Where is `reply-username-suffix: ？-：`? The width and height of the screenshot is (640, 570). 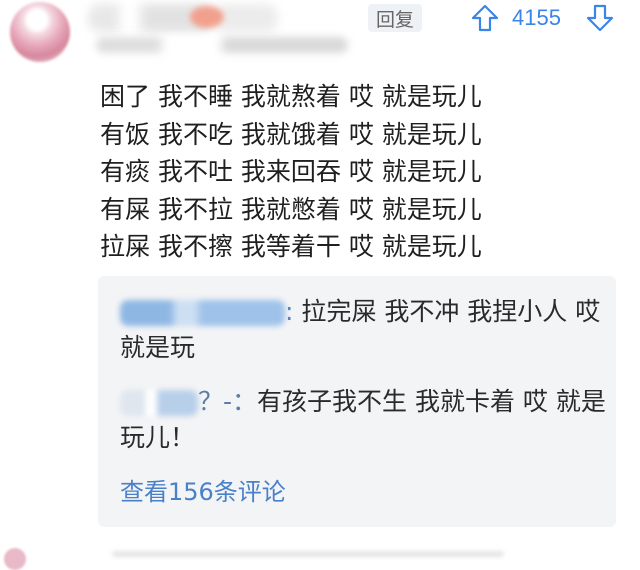
reply-username-suffix: ？-： is located at coordinates (228, 401).